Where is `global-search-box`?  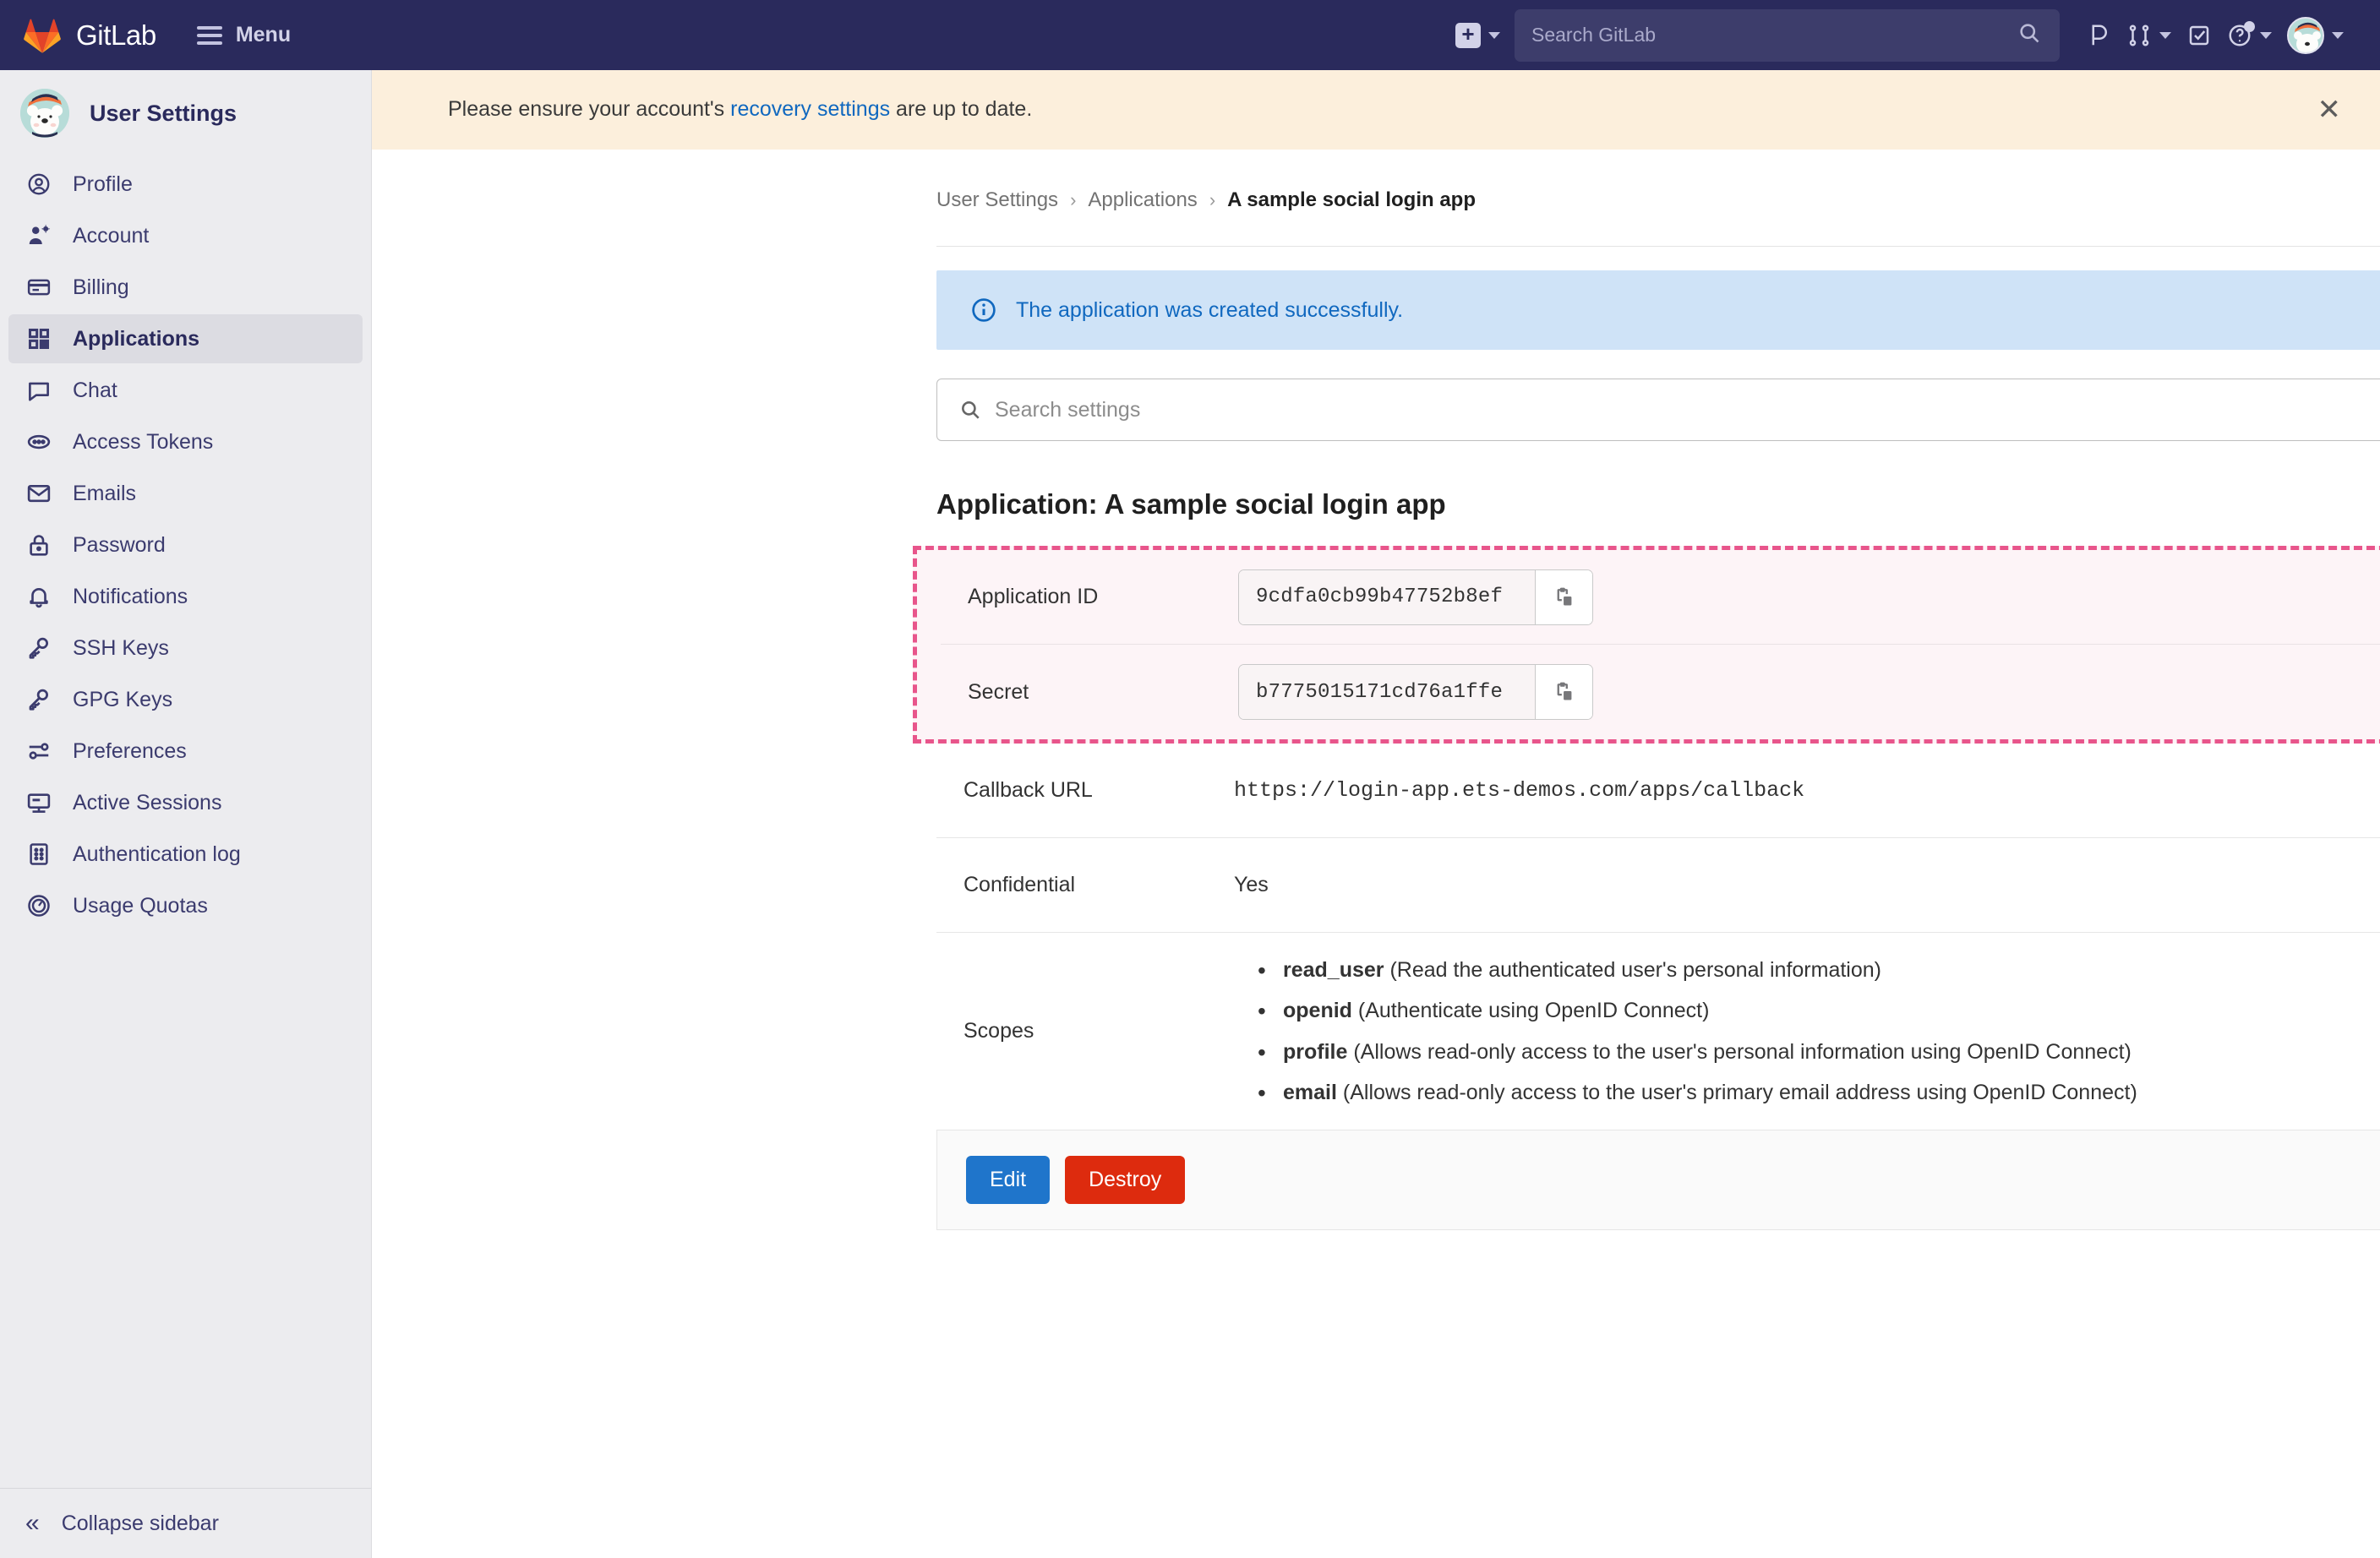
global-search-box is located at coordinates (1788, 35).